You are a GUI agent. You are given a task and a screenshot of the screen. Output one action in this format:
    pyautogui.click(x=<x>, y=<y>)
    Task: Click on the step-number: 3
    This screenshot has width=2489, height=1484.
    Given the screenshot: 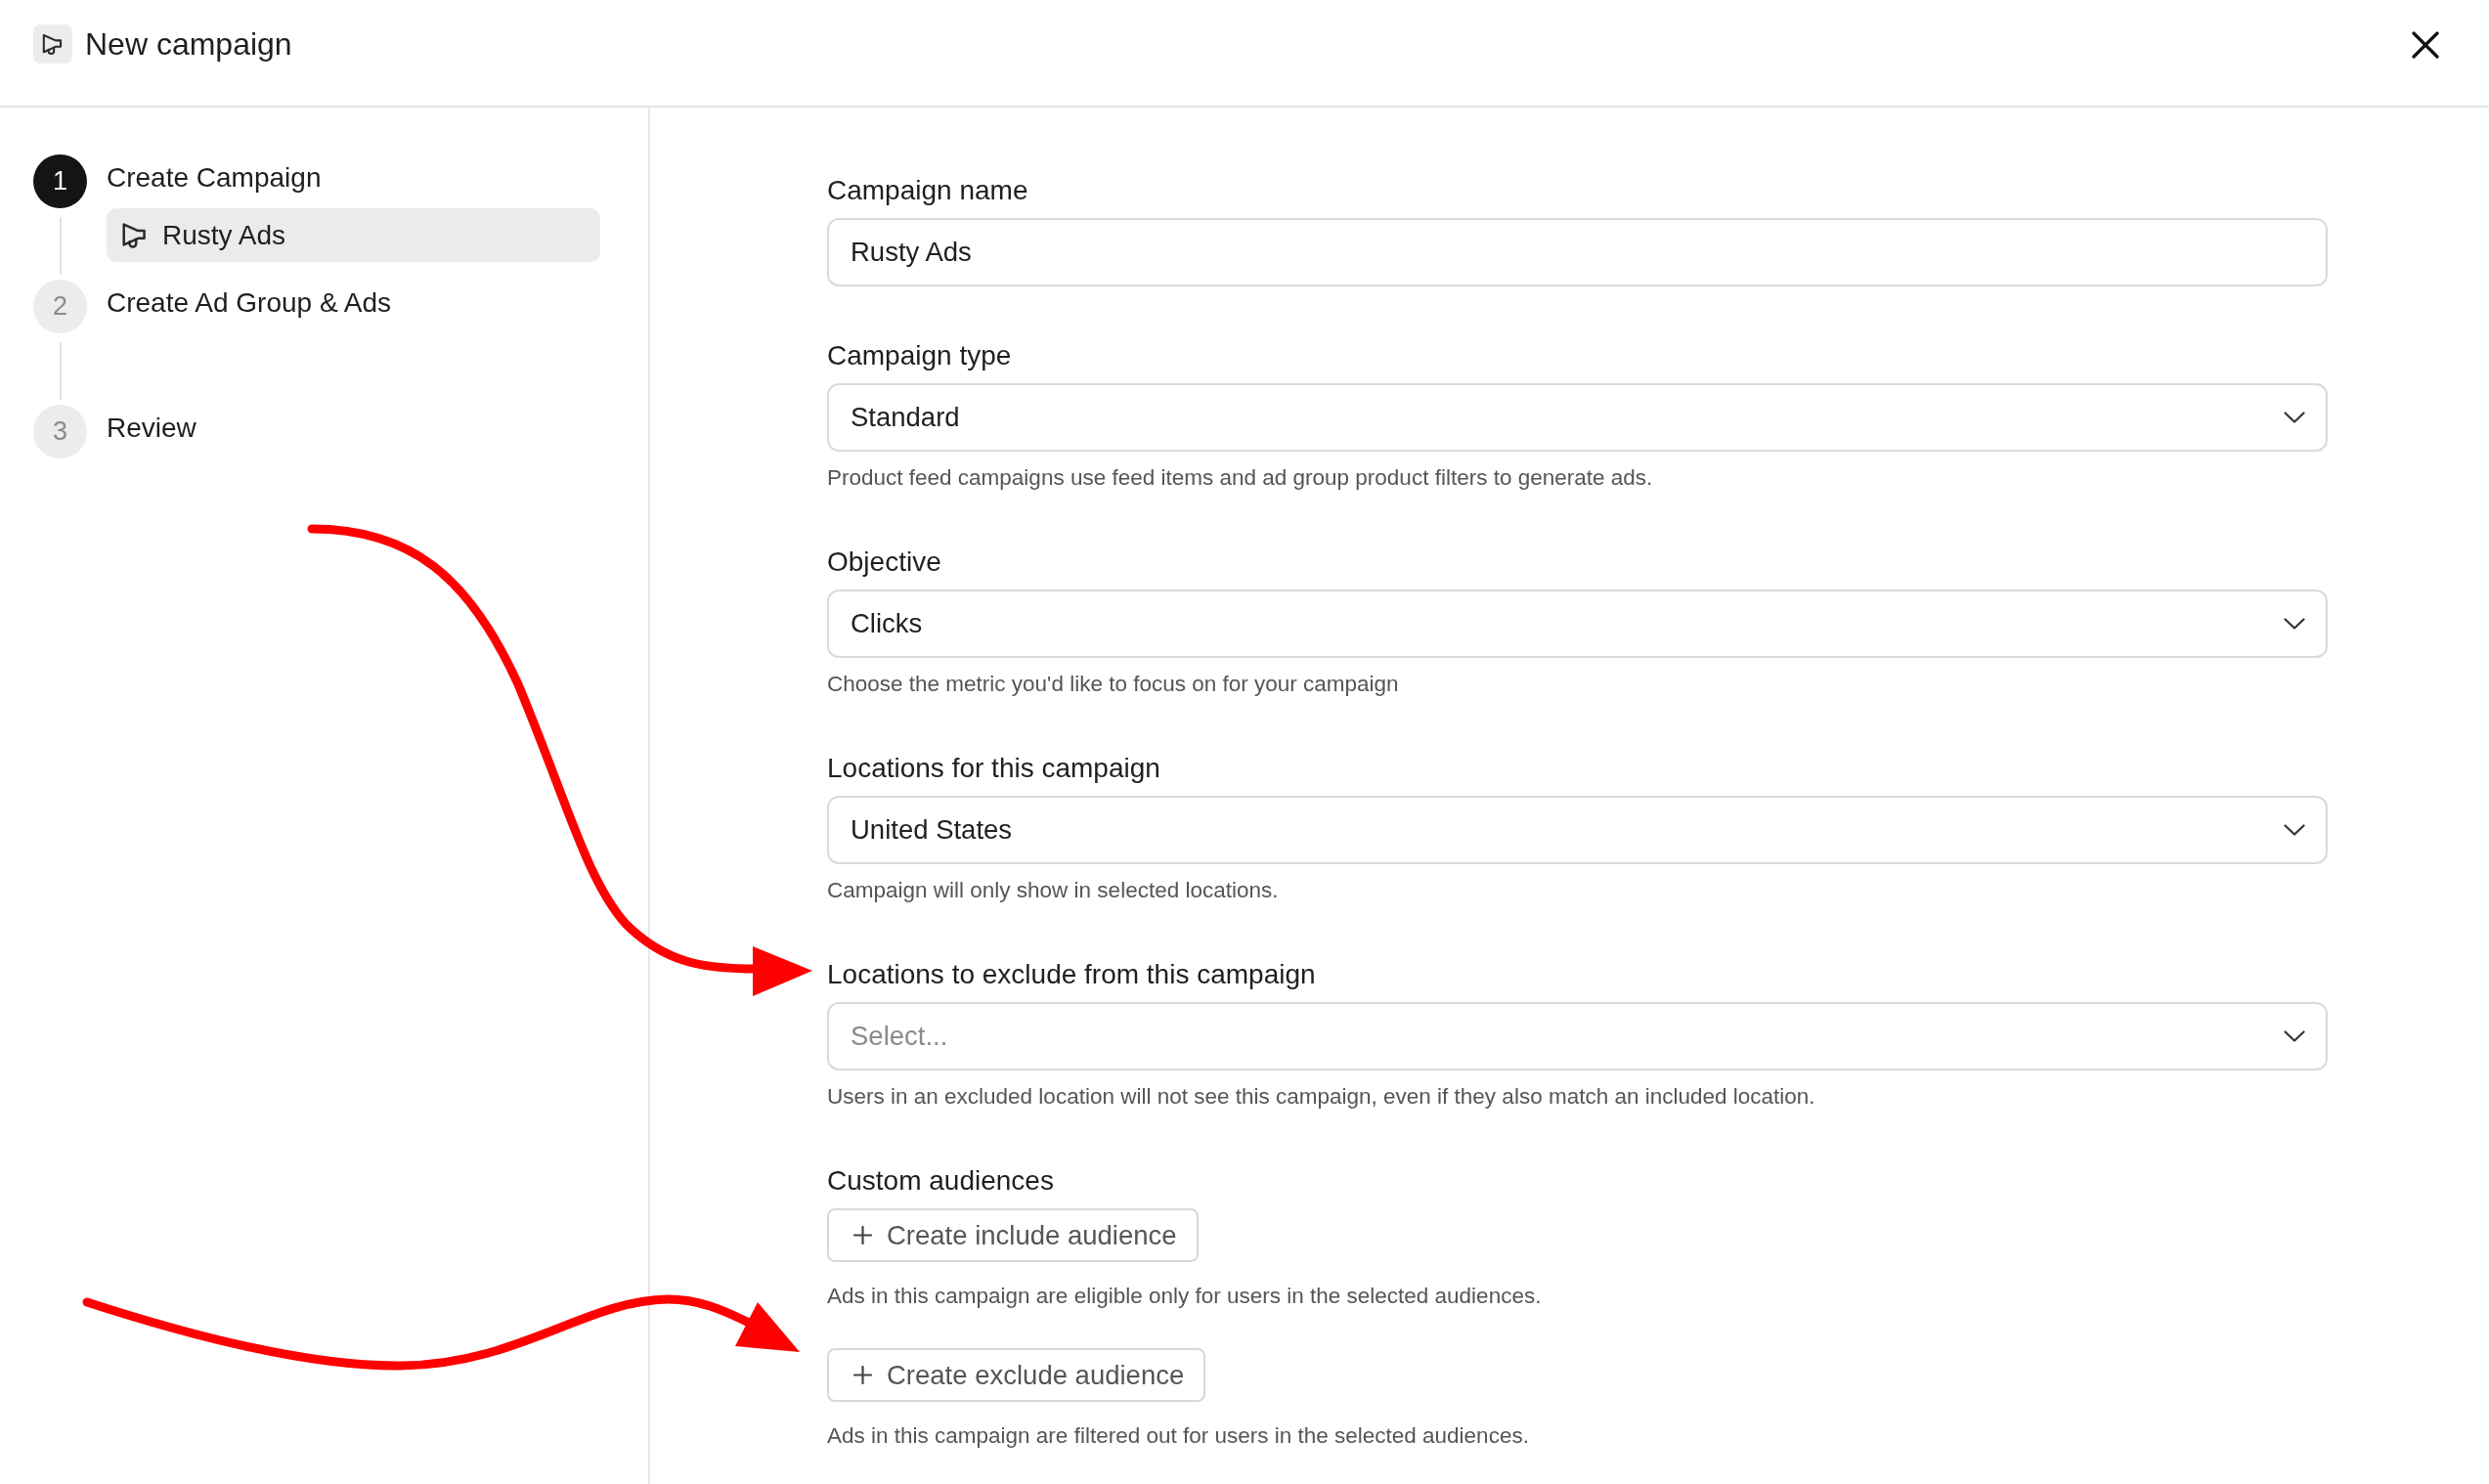 What is the action you would take?
    pyautogui.click(x=60, y=431)
    